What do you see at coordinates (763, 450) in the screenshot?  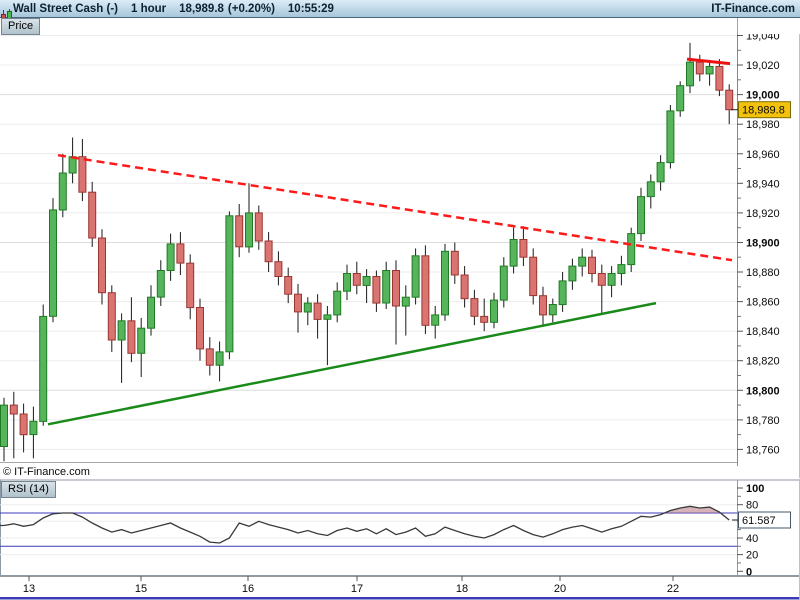 I see `svg-text: 18,760` at bounding box center [763, 450].